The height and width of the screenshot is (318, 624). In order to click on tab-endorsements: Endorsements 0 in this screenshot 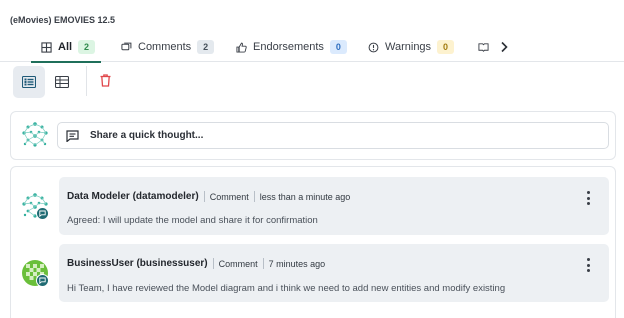, I will do `click(291, 47)`.